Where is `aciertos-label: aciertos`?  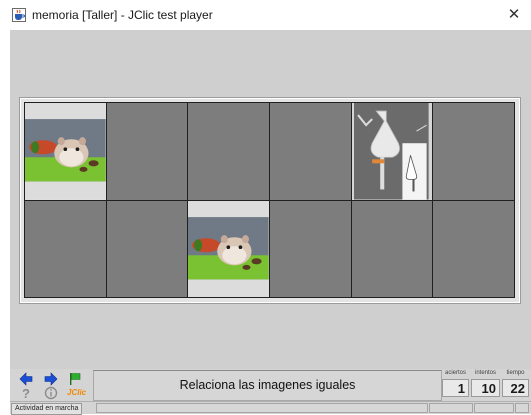
aciertos-label: aciertos is located at coordinates (455, 373).